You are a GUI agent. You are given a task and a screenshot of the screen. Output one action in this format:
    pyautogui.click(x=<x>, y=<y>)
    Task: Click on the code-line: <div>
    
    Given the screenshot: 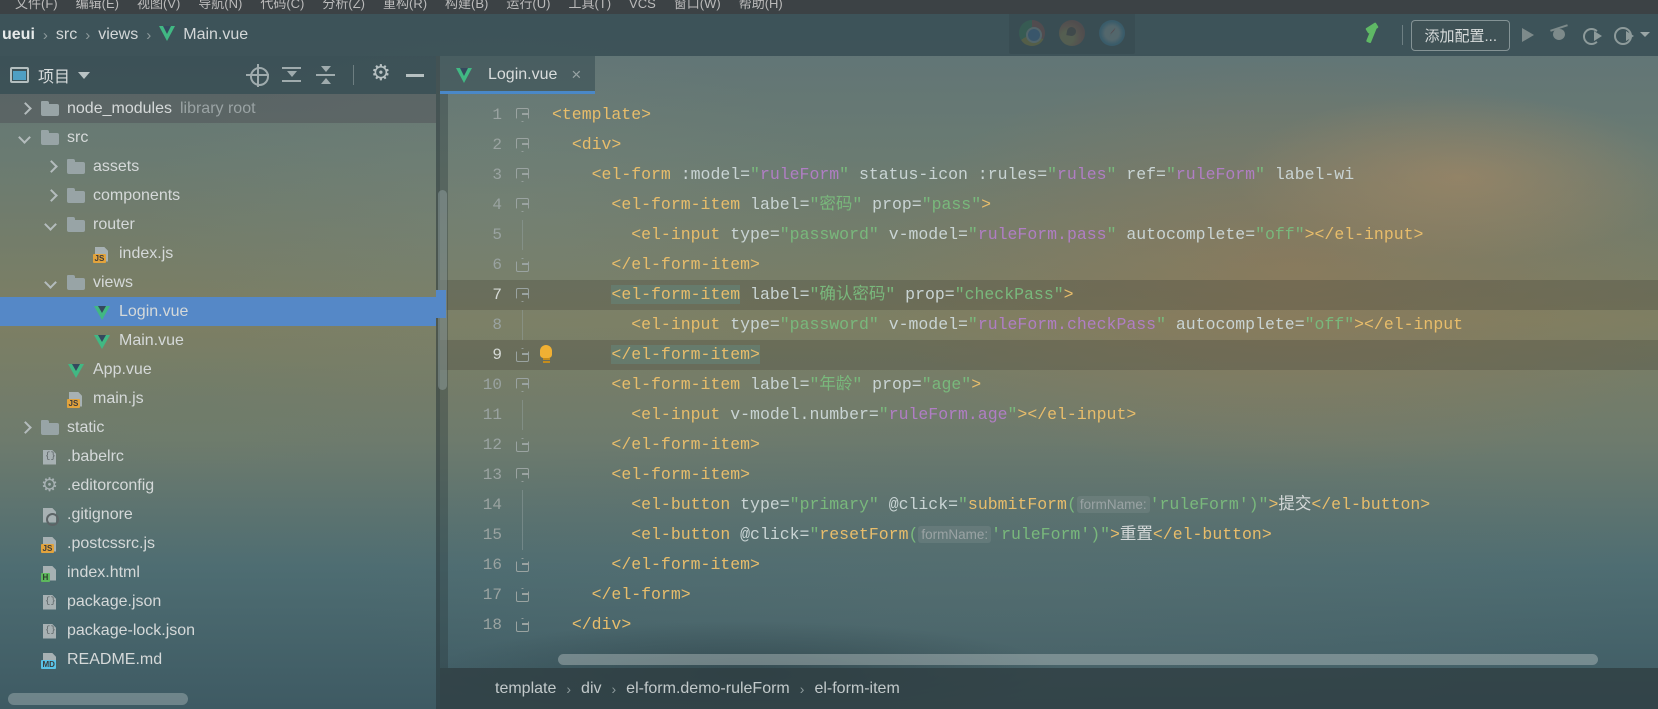 What is the action you would take?
    pyautogui.click(x=587, y=145)
    